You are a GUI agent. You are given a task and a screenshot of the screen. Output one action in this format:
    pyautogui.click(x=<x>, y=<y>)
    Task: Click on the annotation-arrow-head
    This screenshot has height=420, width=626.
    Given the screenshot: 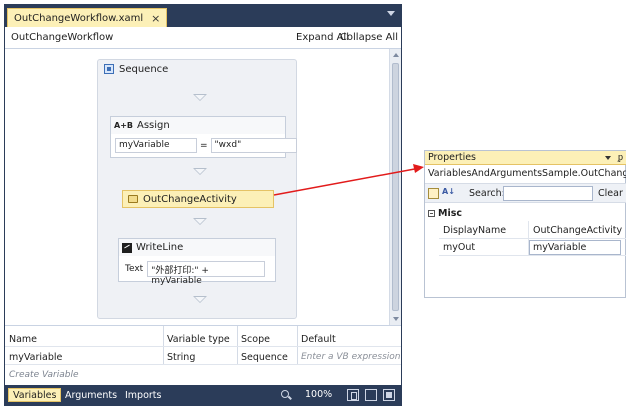 What is the action you would take?
    pyautogui.click(x=418, y=168)
    